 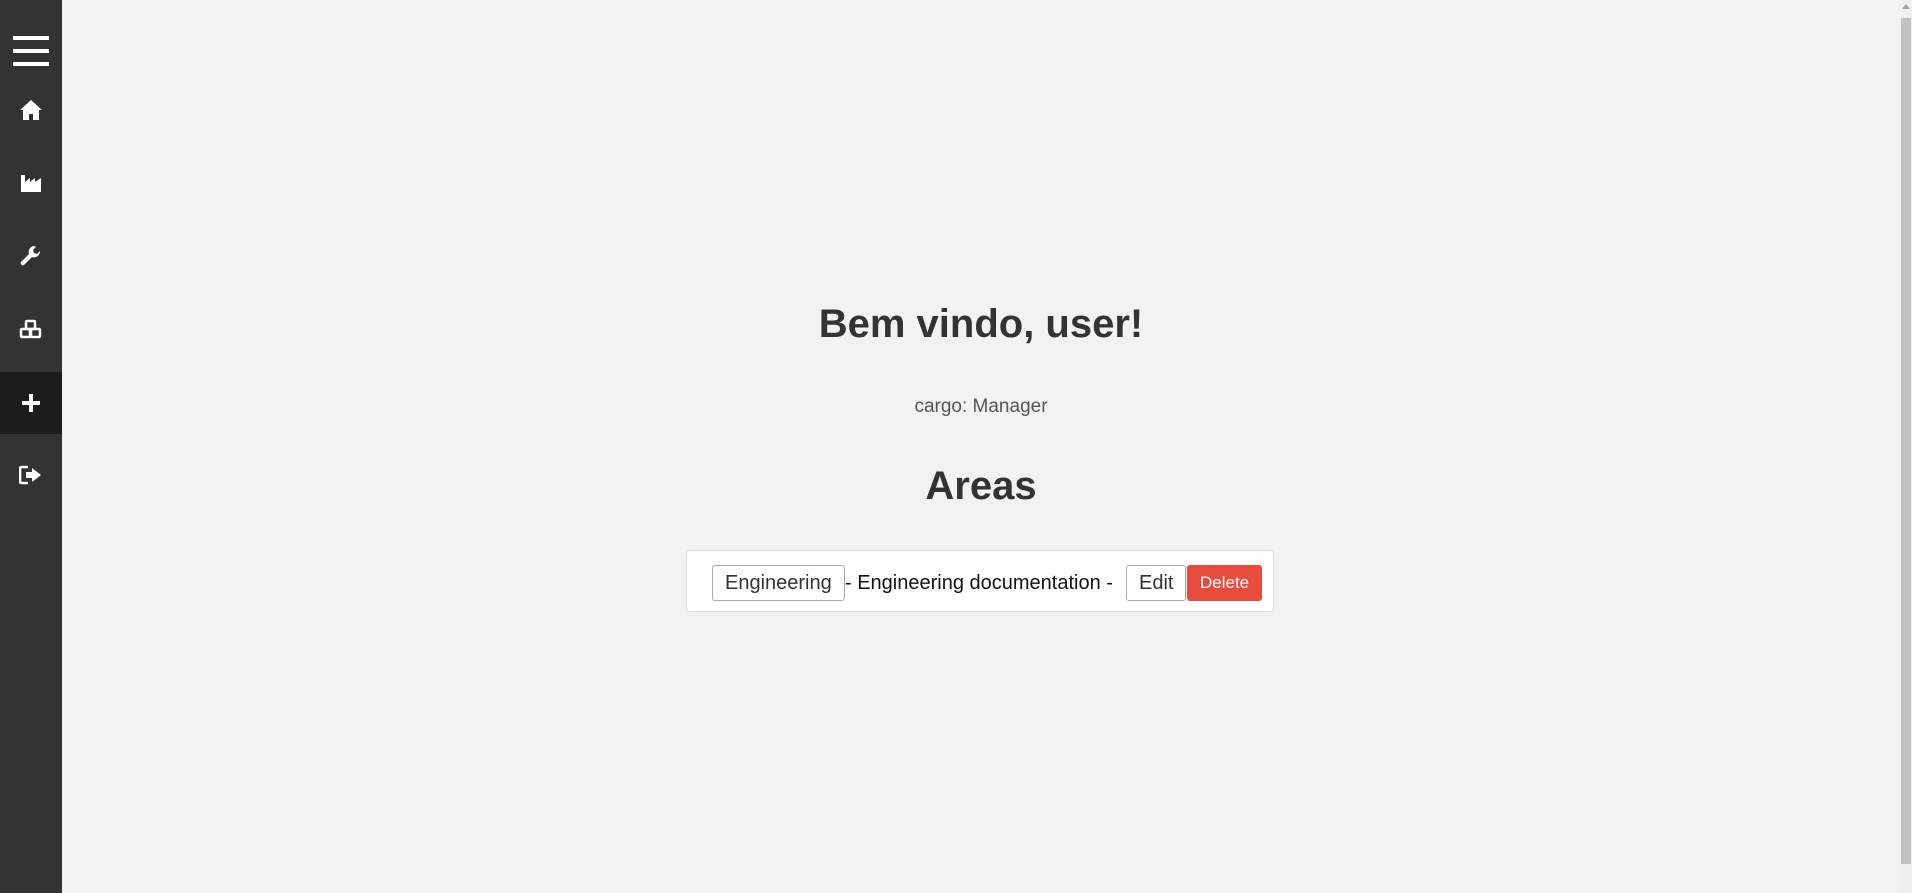 I want to click on vertical-scrollbar, so click(x=1906, y=446).